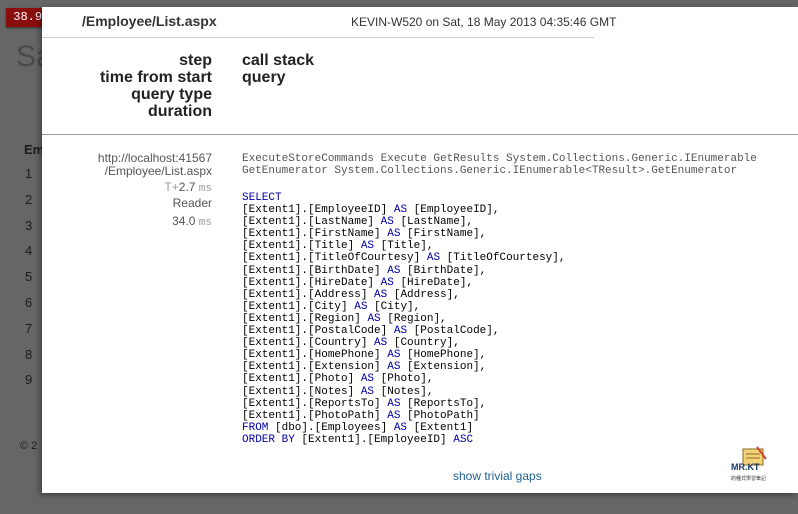 The image size is (798, 514). I want to click on background-row-number: 9, so click(29, 380).